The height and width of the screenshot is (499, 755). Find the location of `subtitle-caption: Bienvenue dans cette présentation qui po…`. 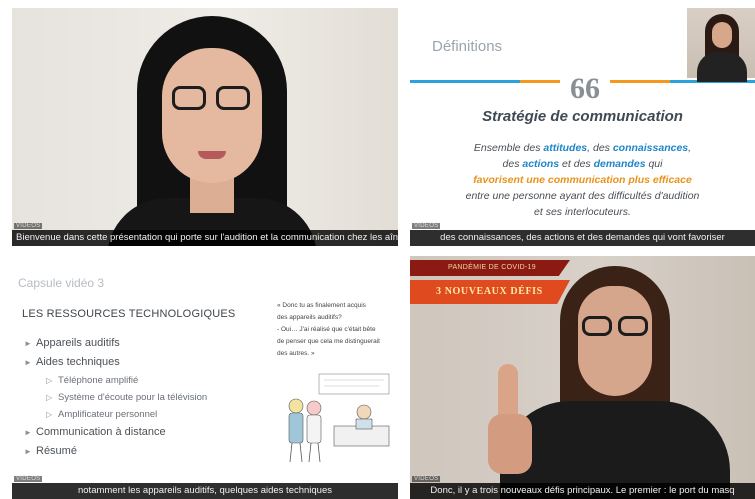

subtitle-caption: Bienvenue dans cette présentation qui po… is located at coordinates (205, 238).